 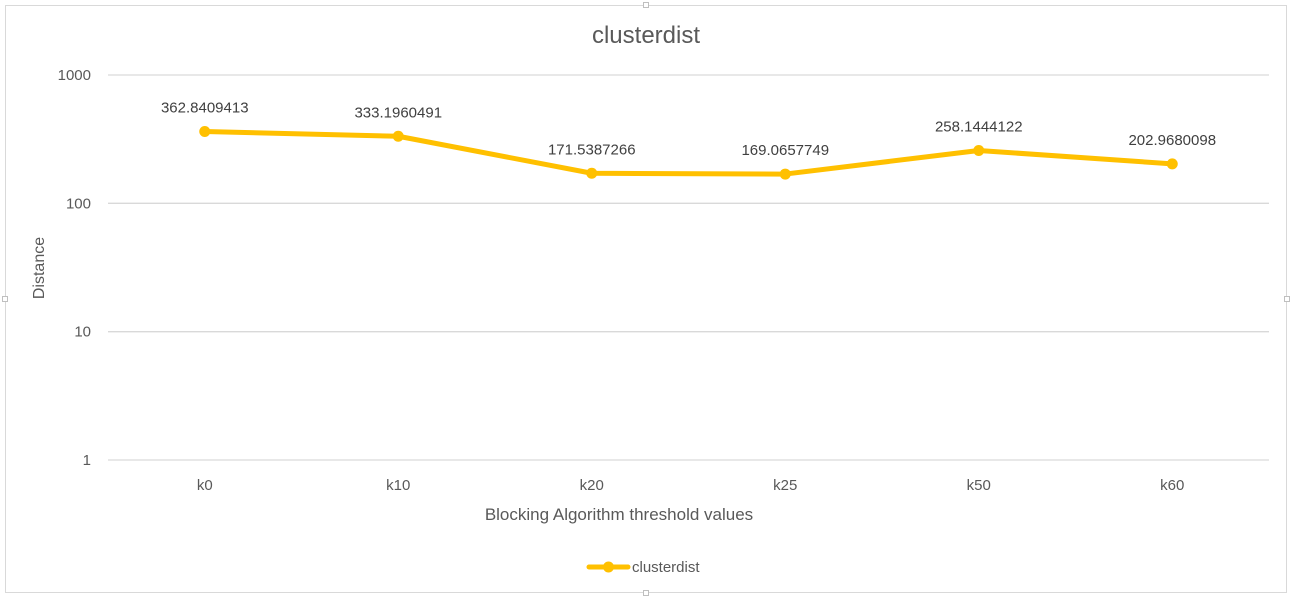 I want to click on data-label: 362.8409413, so click(x=205, y=108).